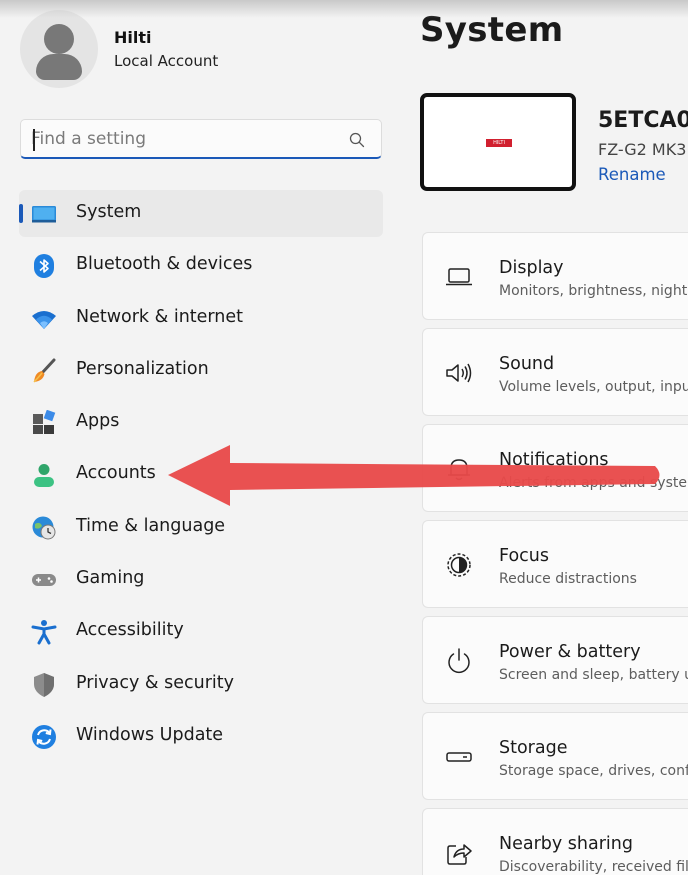 Image resolution: width=688 pixels, height=875 pixels. Describe the element at coordinates (643, 120) in the screenshot. I see `device-name: 5ETCA04` at that location.